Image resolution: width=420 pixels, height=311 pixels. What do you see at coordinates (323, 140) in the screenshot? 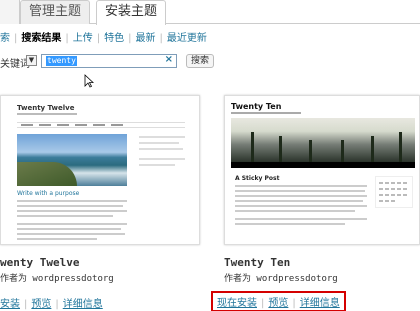
I see `preview-header-image` at bounding box center [323, 140].